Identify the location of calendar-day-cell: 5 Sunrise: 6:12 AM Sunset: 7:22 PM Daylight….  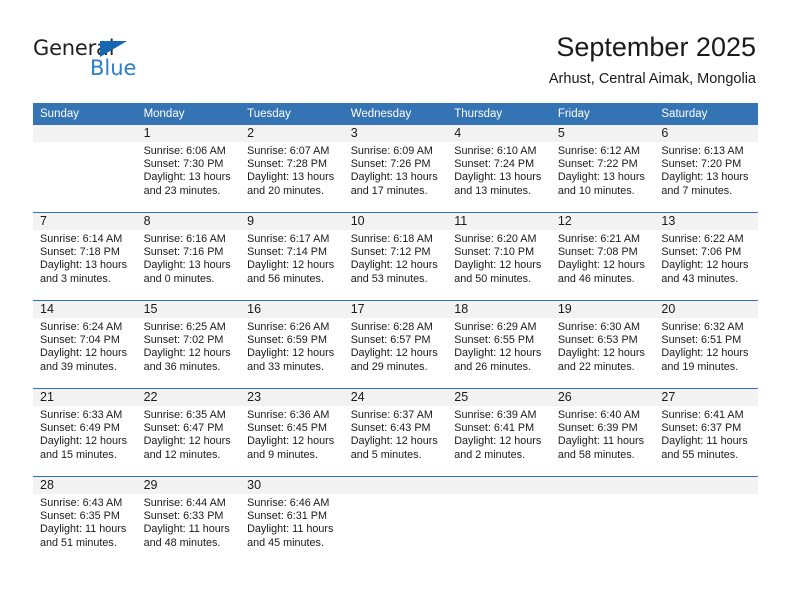
(602, 169).